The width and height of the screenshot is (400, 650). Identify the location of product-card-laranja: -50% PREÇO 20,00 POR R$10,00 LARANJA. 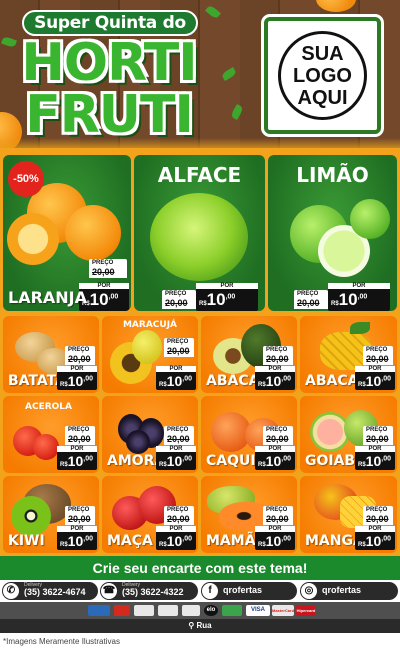
(67, 233).